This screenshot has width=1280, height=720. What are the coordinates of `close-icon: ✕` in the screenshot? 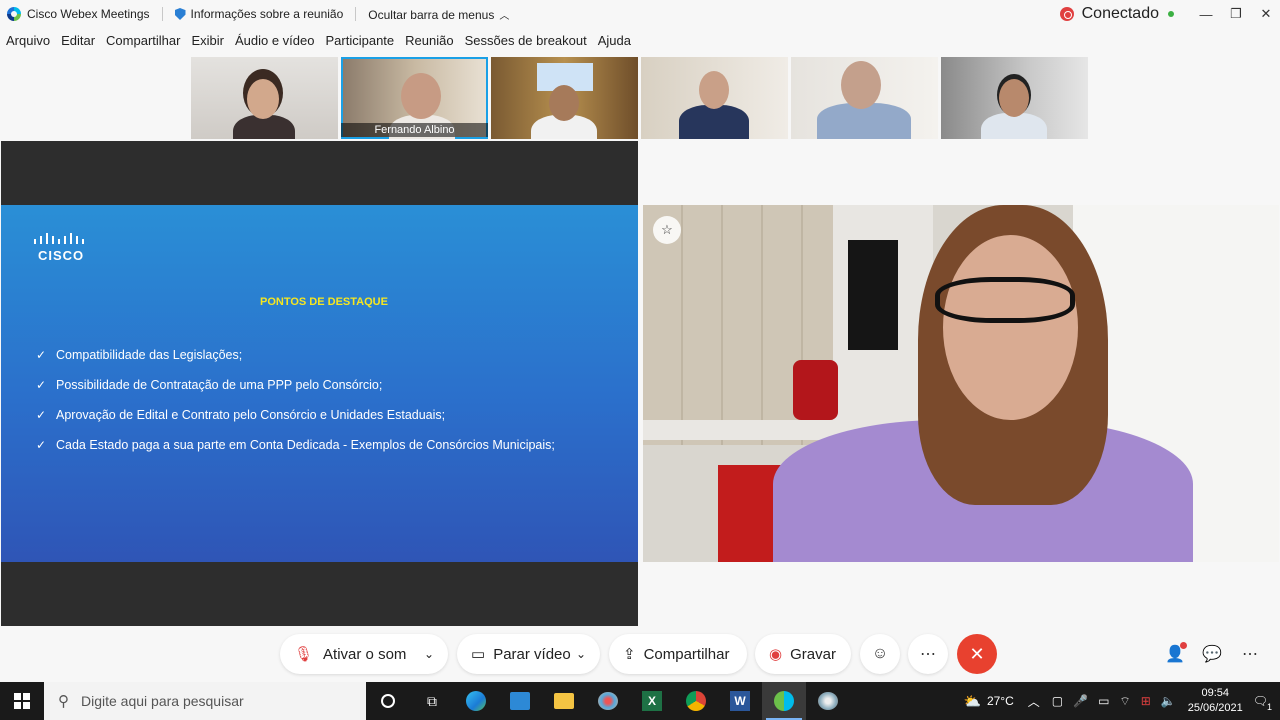 It's located at (977, 653).